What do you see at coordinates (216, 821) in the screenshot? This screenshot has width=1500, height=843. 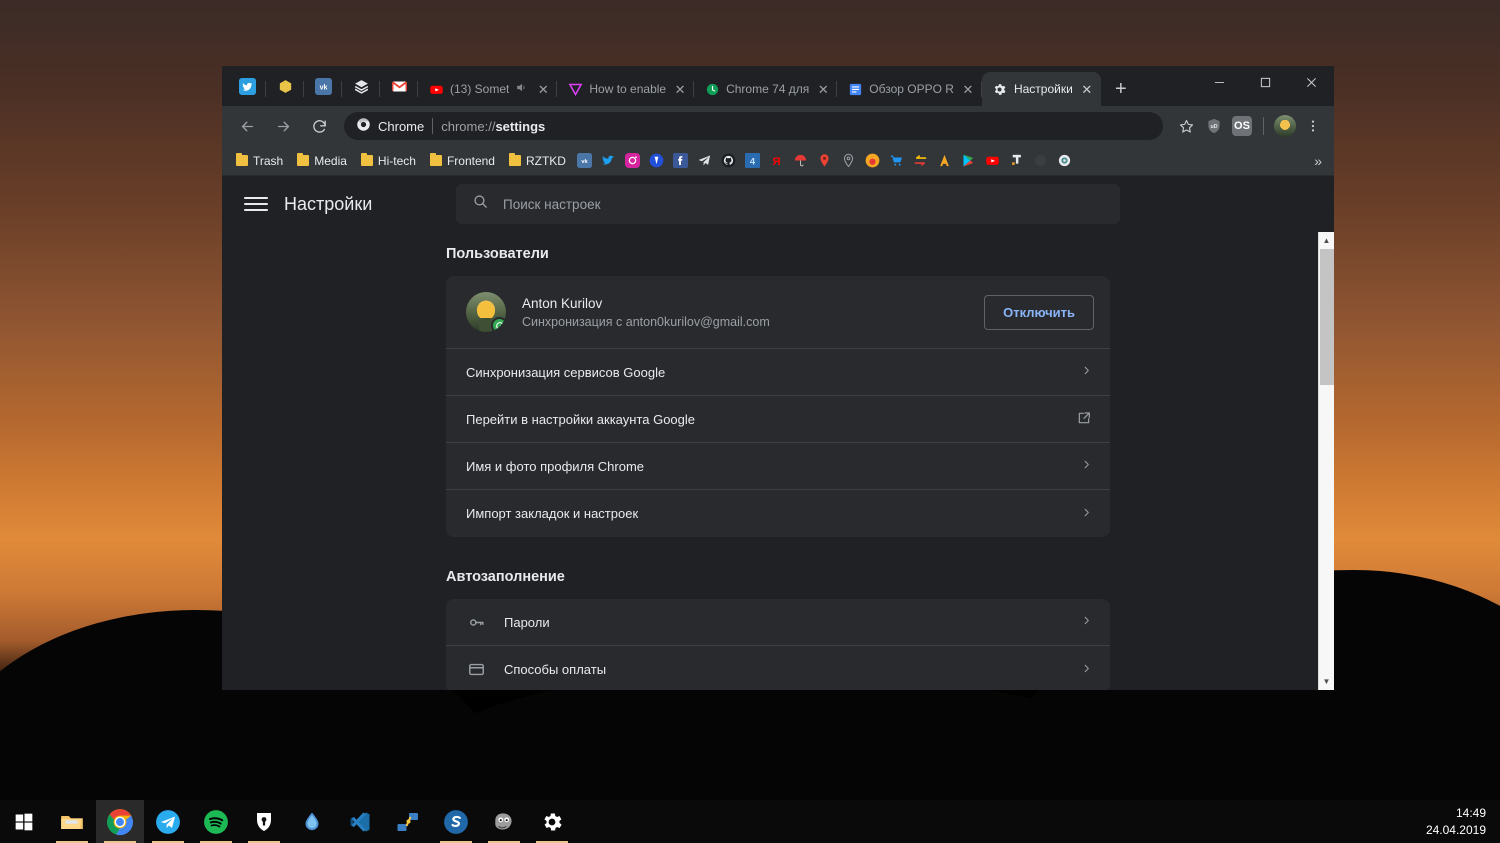 I see `taskbar-spotify` at bounding box center [216, 821].